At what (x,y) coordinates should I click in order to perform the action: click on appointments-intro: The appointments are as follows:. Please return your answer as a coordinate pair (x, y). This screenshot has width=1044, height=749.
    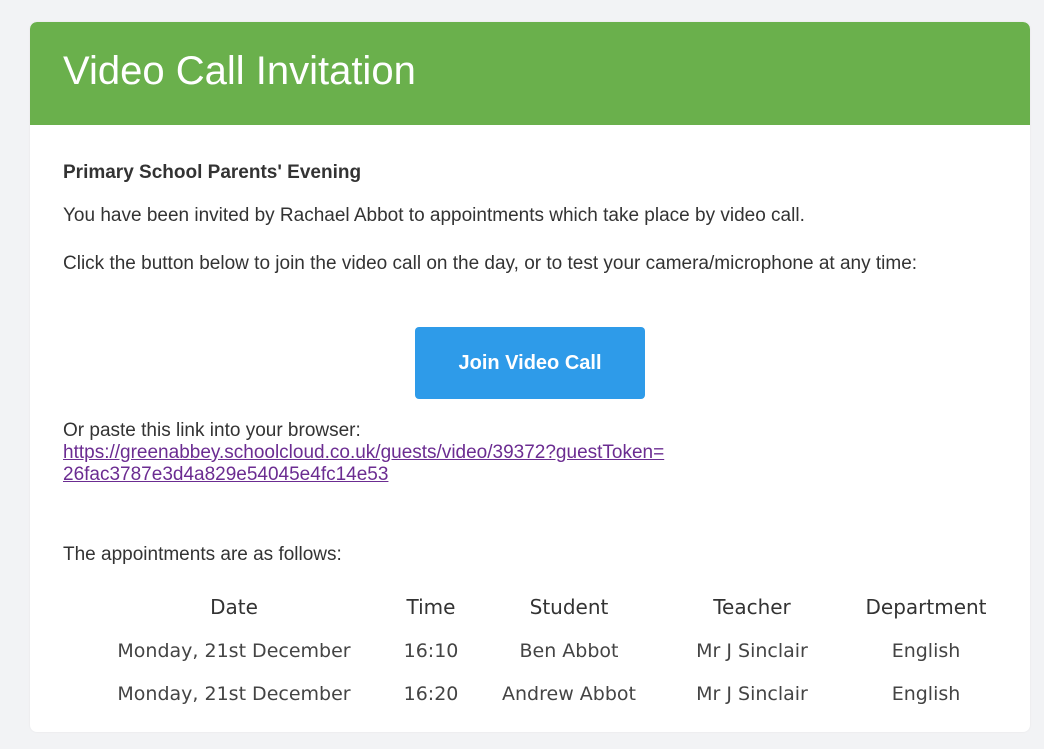
    Looking at the image, I should click on (202, 554).